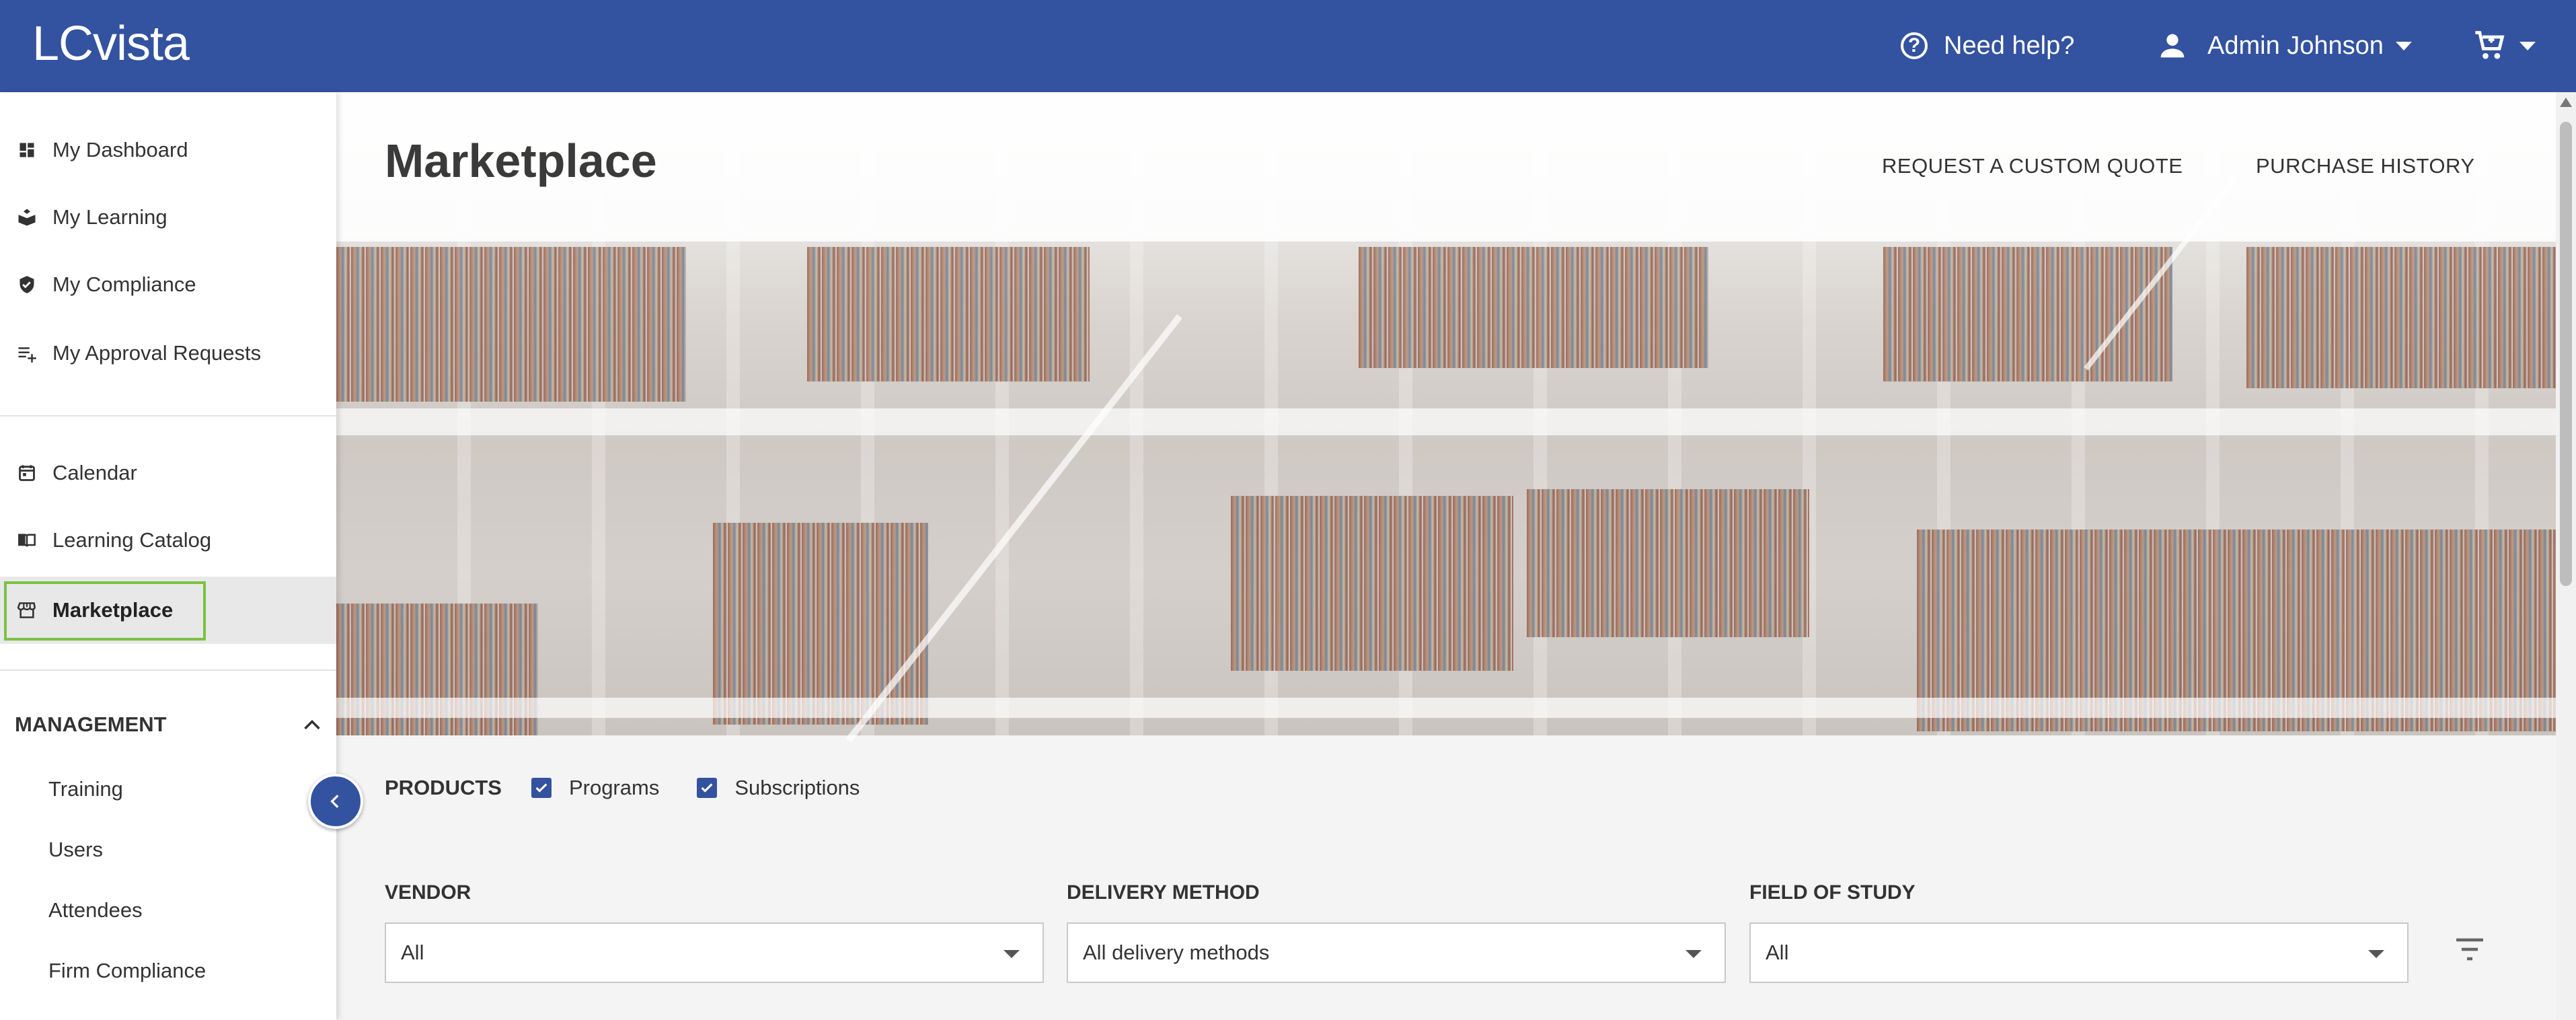  I want to click on products-label: PRODUCTS, so click(443, 788).